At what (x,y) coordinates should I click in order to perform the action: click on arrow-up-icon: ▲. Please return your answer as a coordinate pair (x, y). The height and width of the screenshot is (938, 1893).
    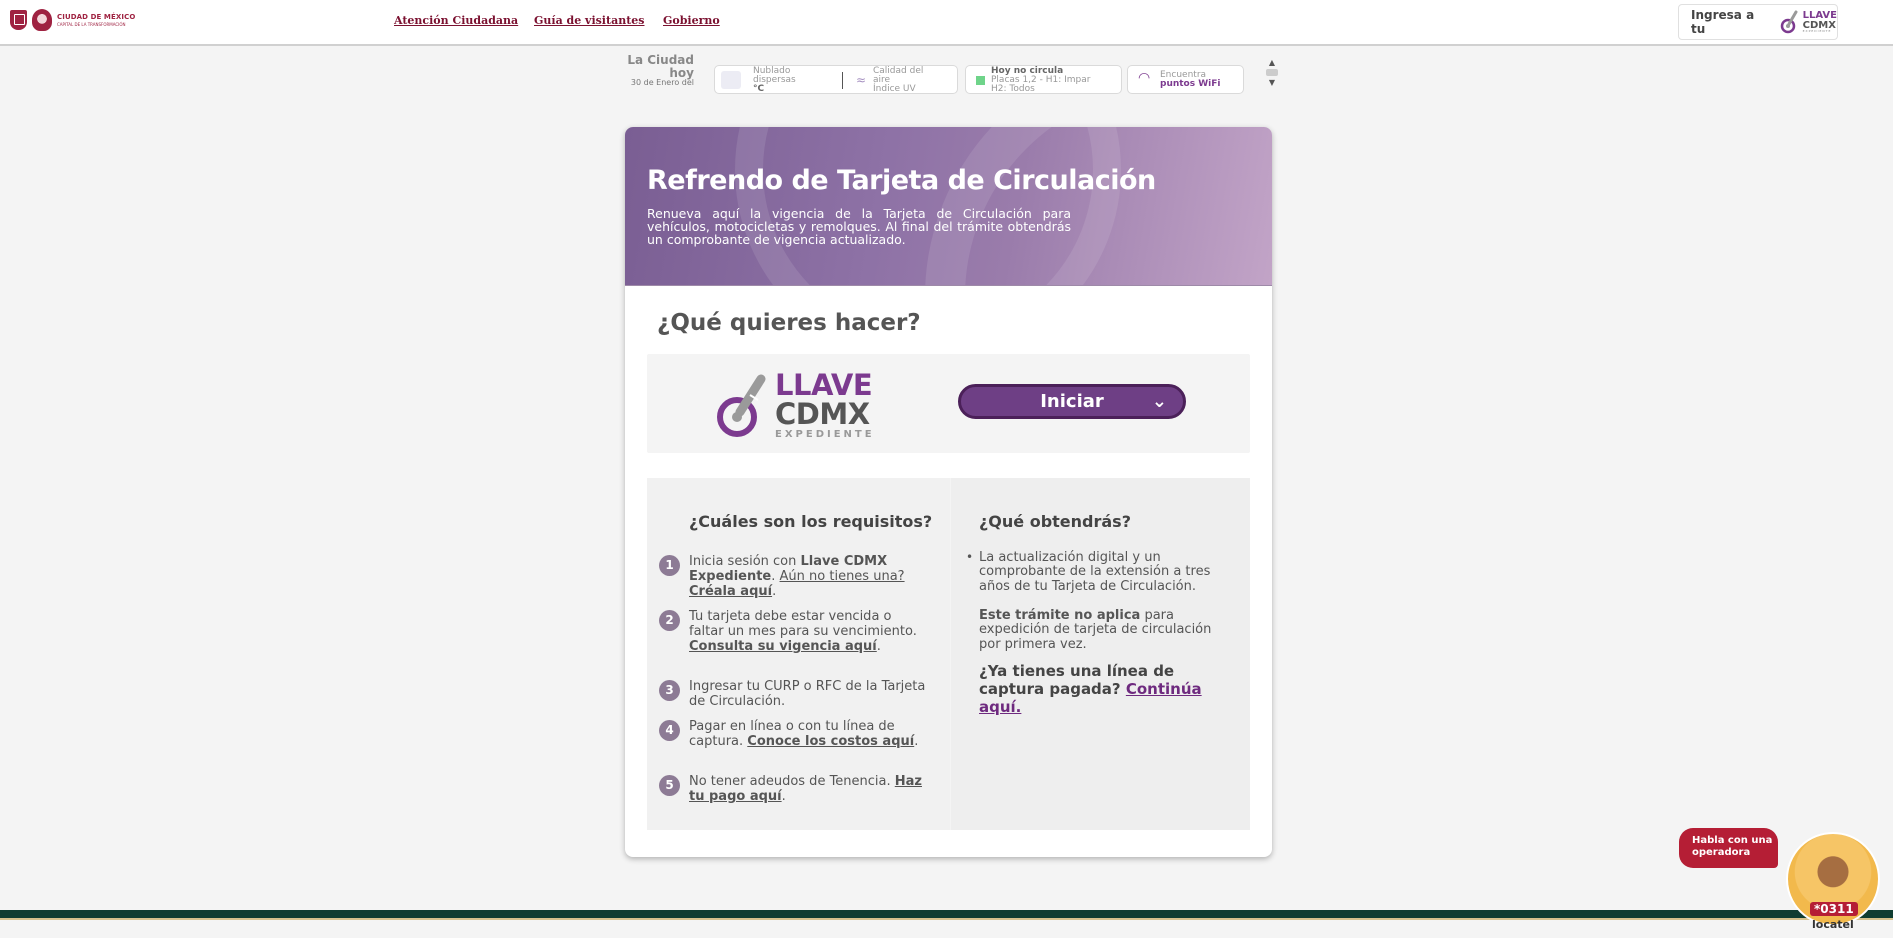
    Looking at the image, I should click on (1272, 62).